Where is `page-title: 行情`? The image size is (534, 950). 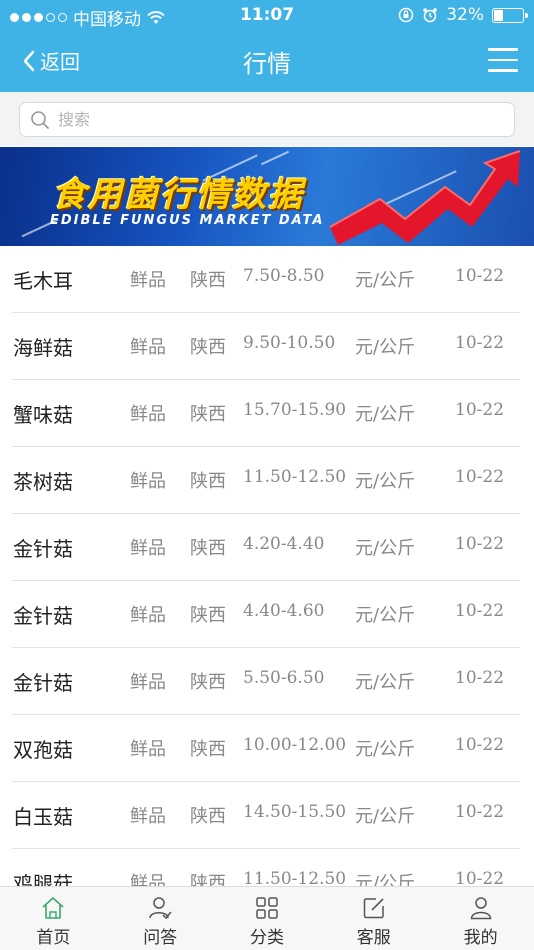 page-title: 行情 is located at coordinates (267, 64).